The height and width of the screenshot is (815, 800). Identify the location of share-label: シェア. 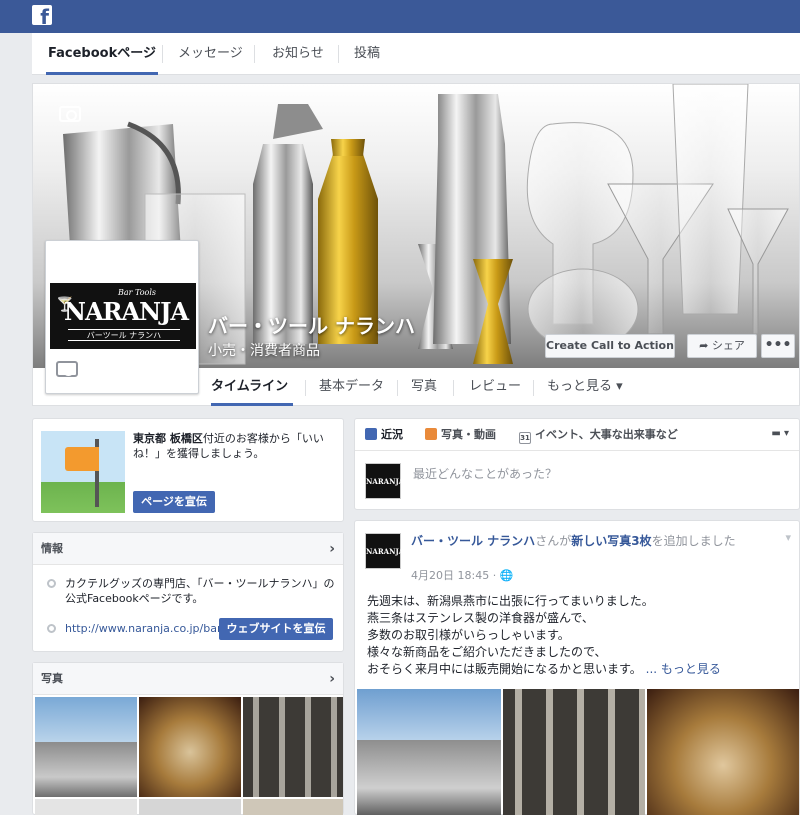
(728, 345).